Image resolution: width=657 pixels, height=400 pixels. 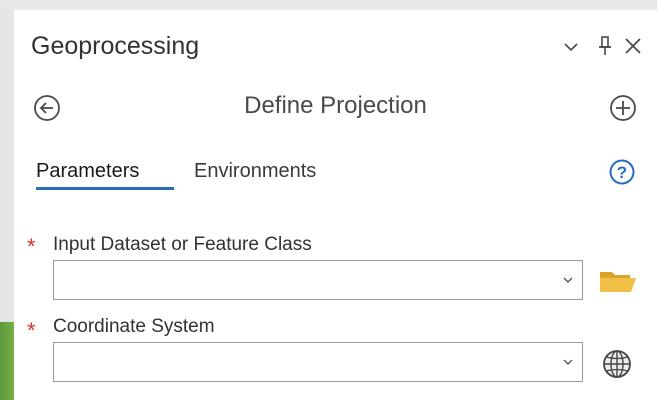 What do you see at coordinates (7, 361) in the screenshot?
I see `background-map-edge` at bounding box center [7, 361].